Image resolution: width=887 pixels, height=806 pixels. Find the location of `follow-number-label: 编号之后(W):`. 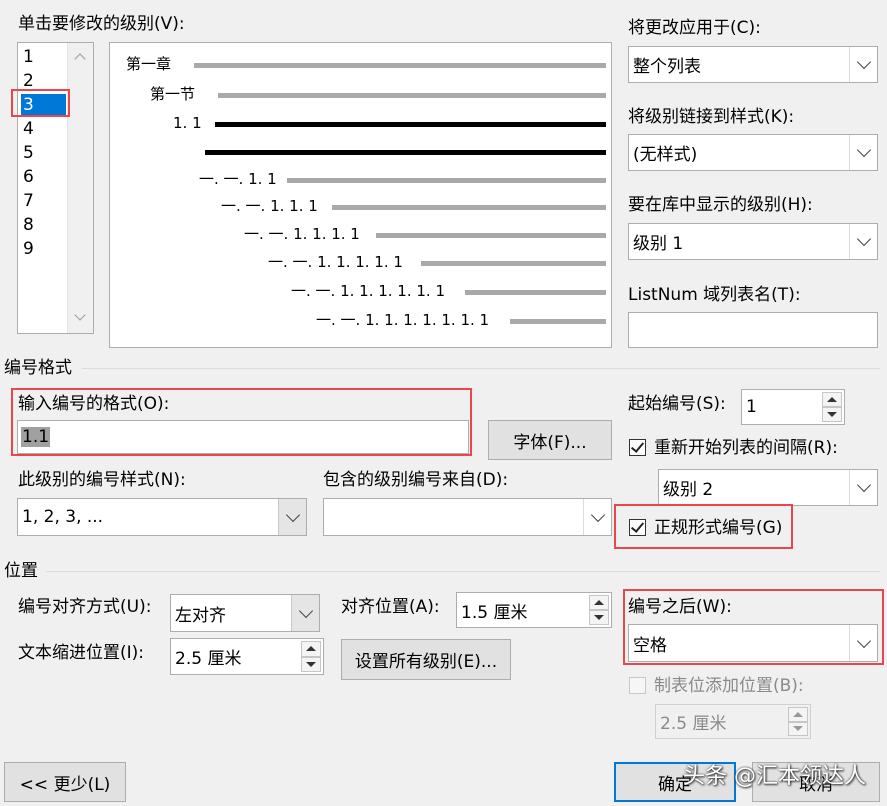

follow-number-label: 编号之后(W): is located at coordinates (680, 607).